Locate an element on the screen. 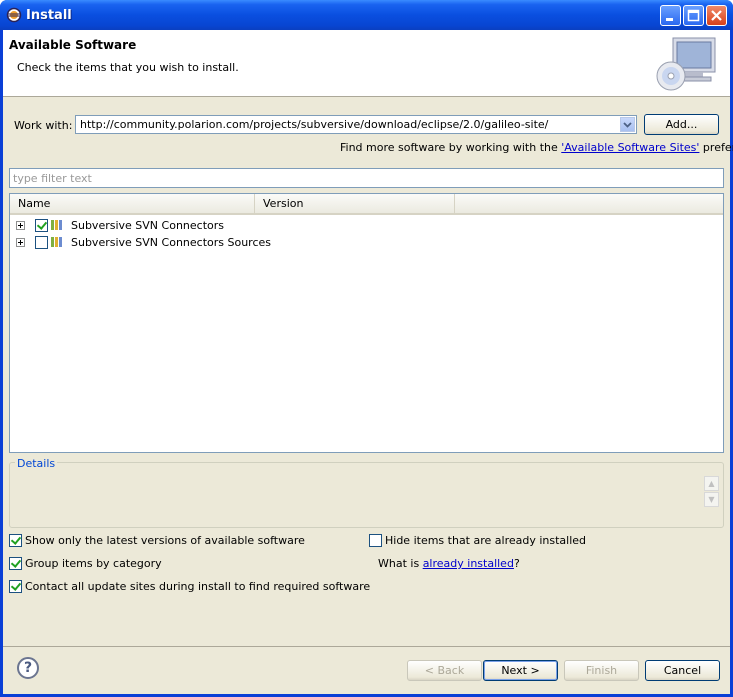  already-installed-link: already installed is located at coordinates (468, 563).